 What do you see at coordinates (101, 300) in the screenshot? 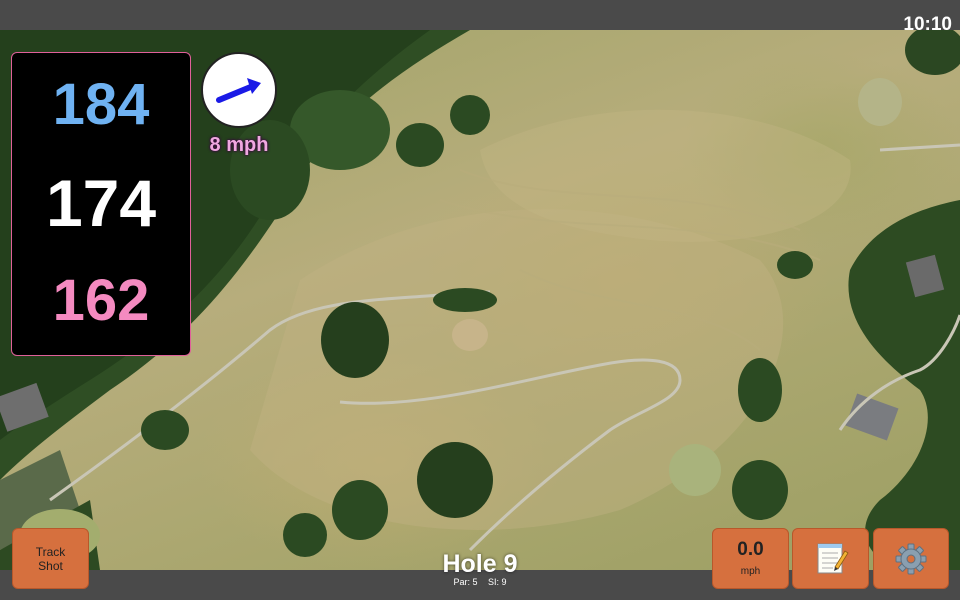
I see `front-distance: 162` at bounding box center [101, 300].